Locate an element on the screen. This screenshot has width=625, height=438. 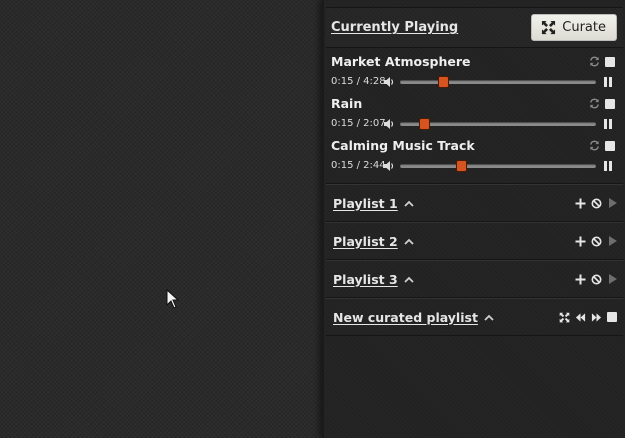
playlist-title: Playlist 3 is located at coordinates (373, 279).